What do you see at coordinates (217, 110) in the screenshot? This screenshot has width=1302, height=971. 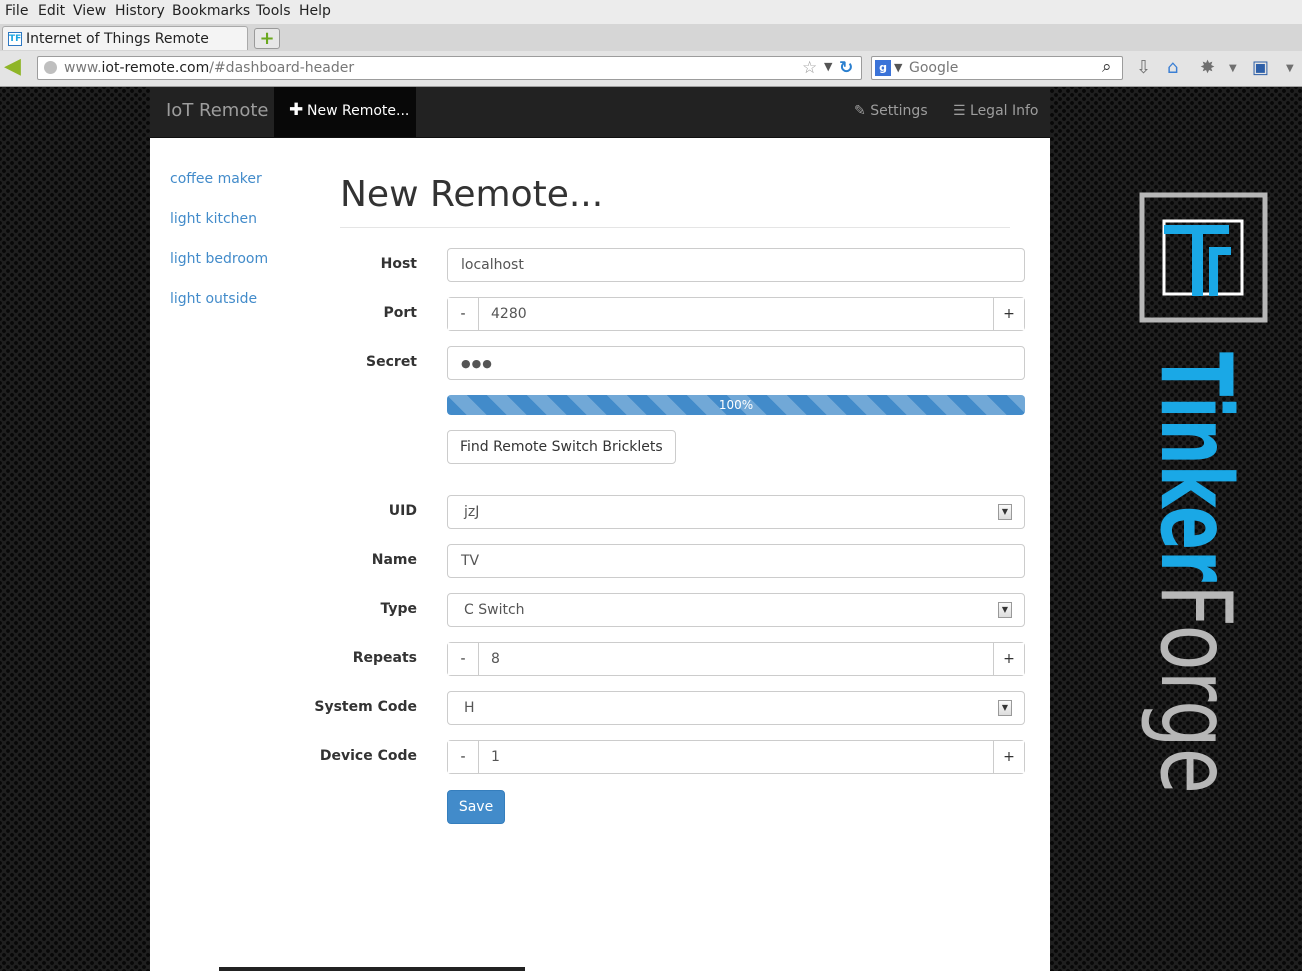 I see `brand-link: IoT Remote` at bounding box center [217, 110].